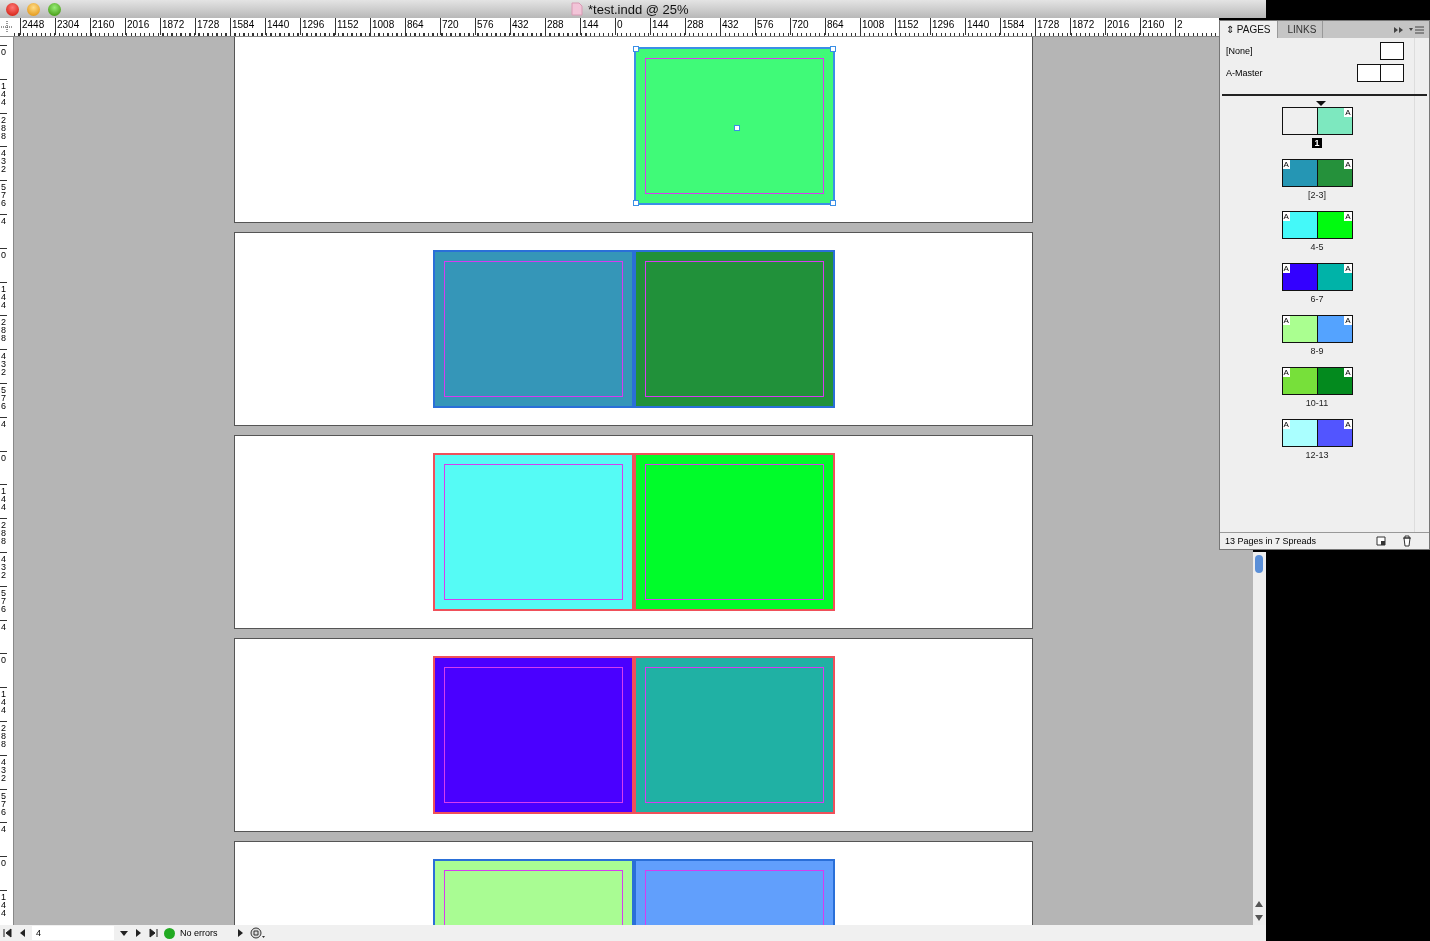  What do you see at coordinates (72, 26) in the screenshot?
I see `ruler-label: 2304` at bounding box center [72, 26].